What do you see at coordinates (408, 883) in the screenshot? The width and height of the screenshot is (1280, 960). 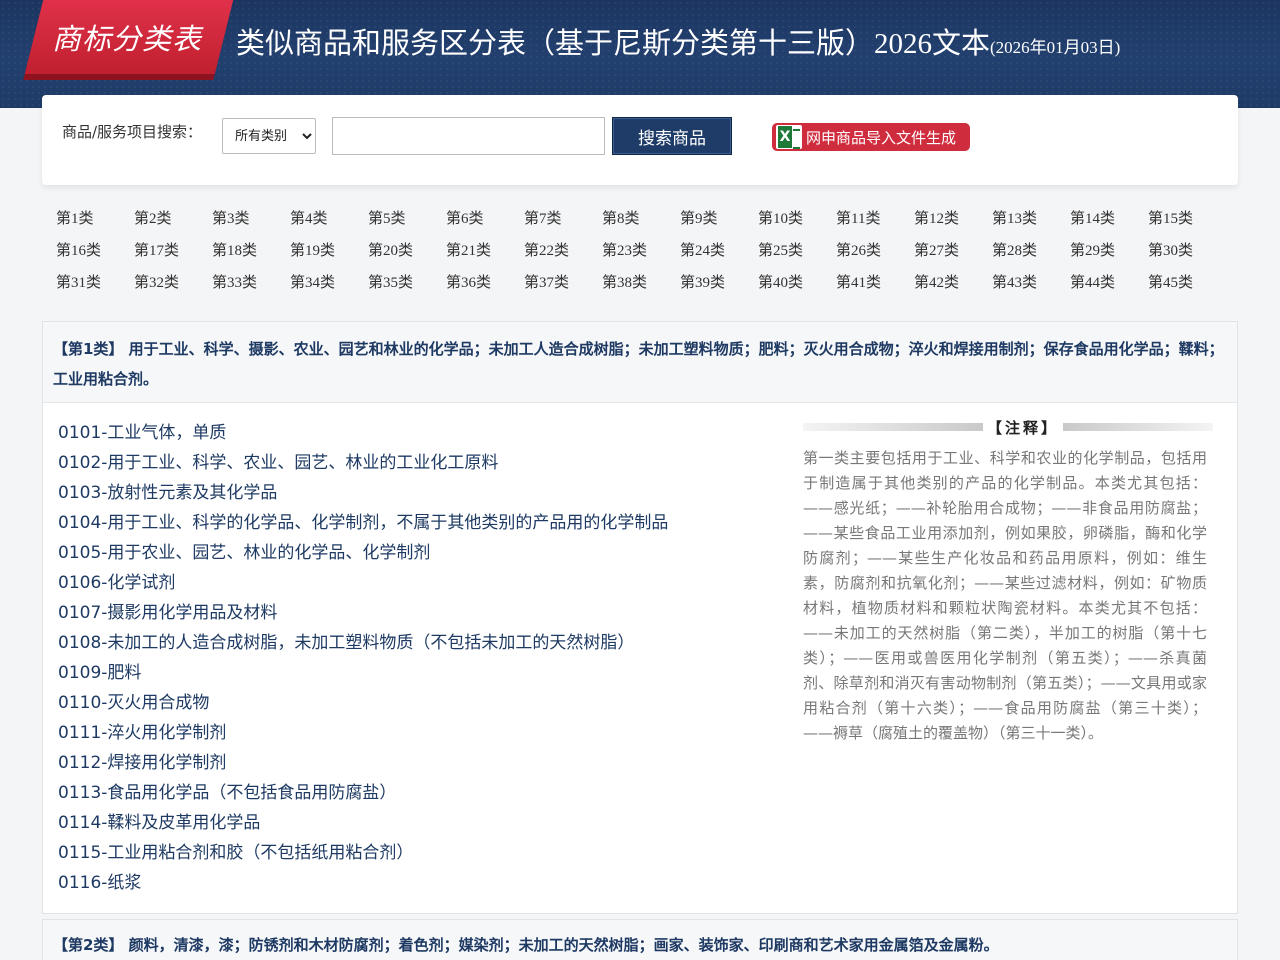 I see `group-item: 0116-纸浆` at bounding box center [408, 883].